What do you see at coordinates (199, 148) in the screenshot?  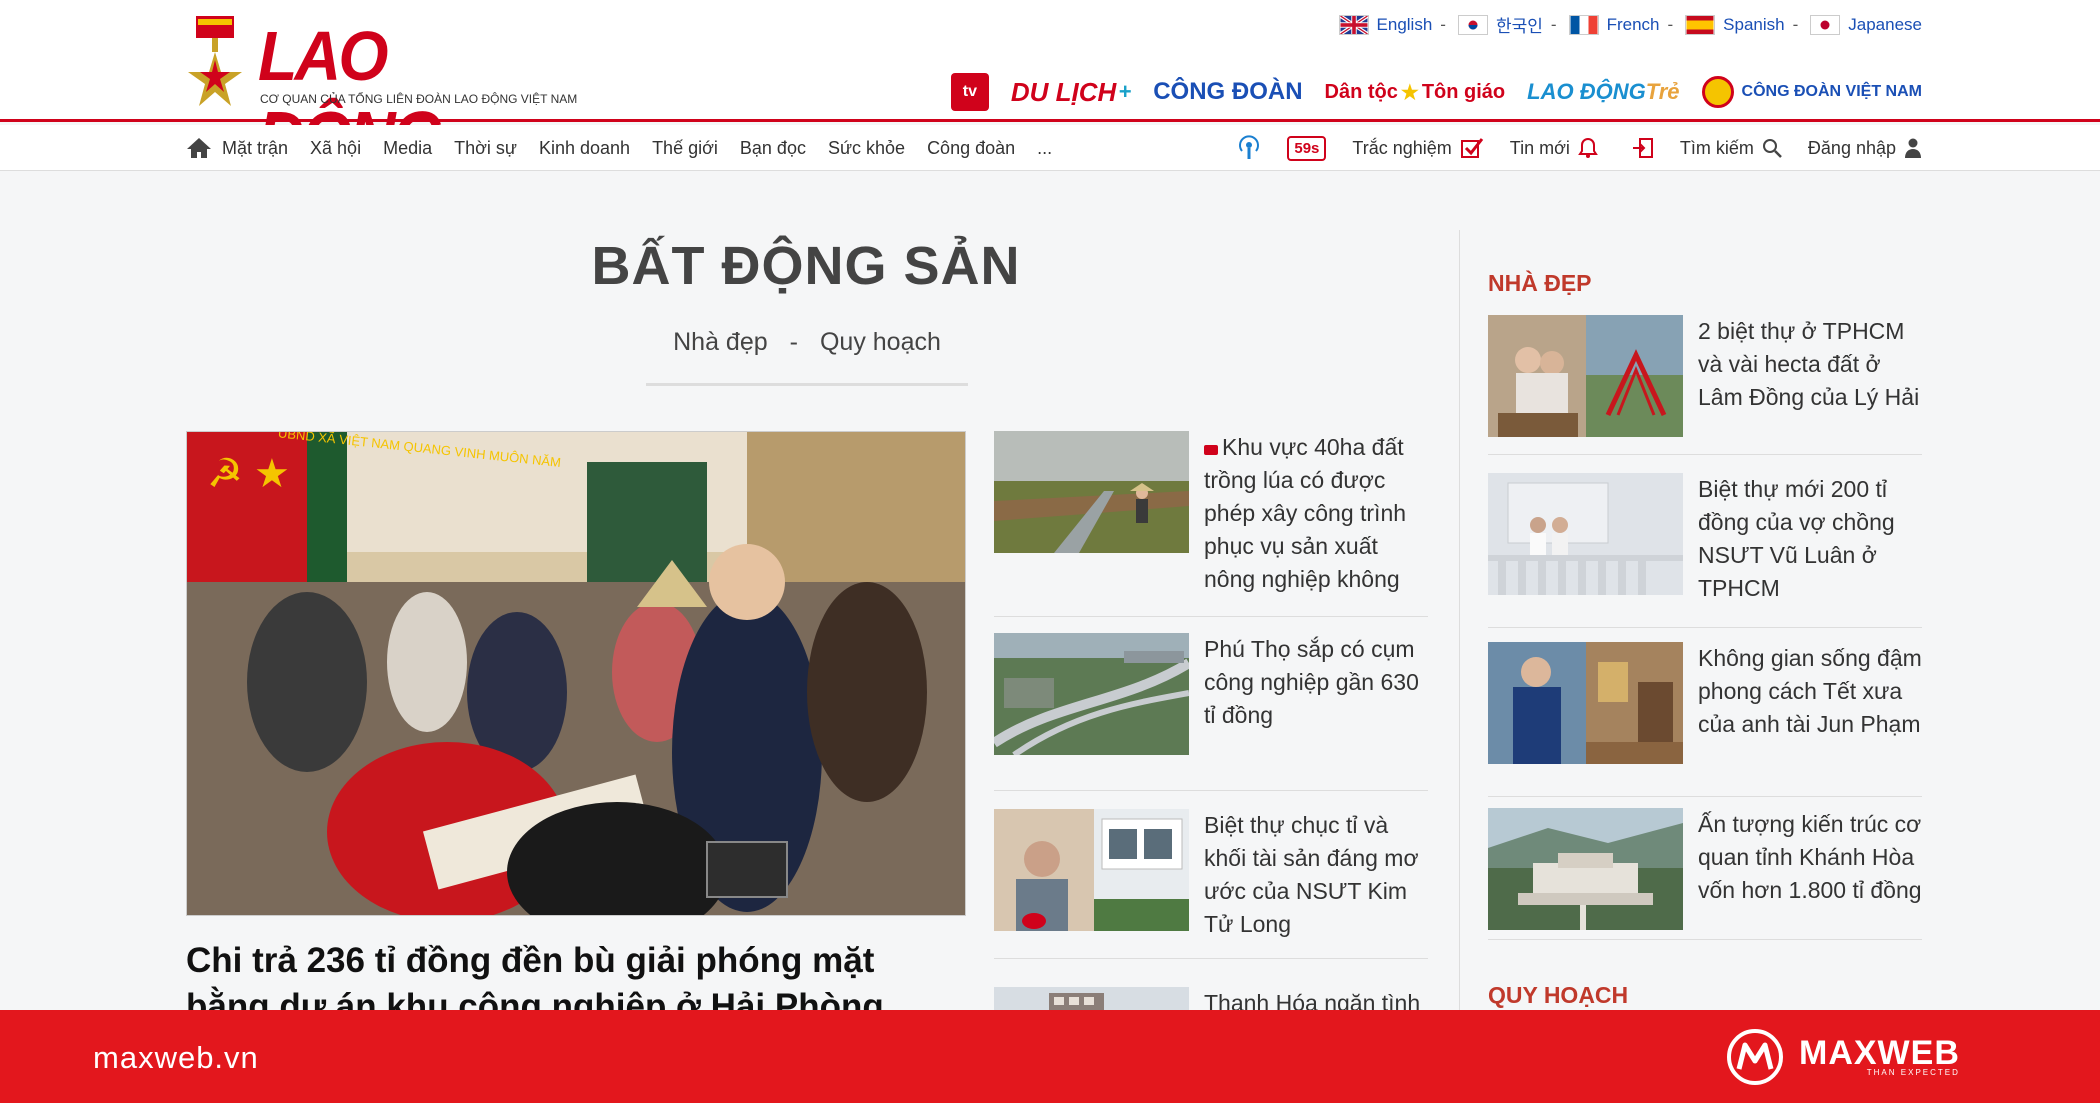 I see `home-icon` at bounding box center [199, 148].